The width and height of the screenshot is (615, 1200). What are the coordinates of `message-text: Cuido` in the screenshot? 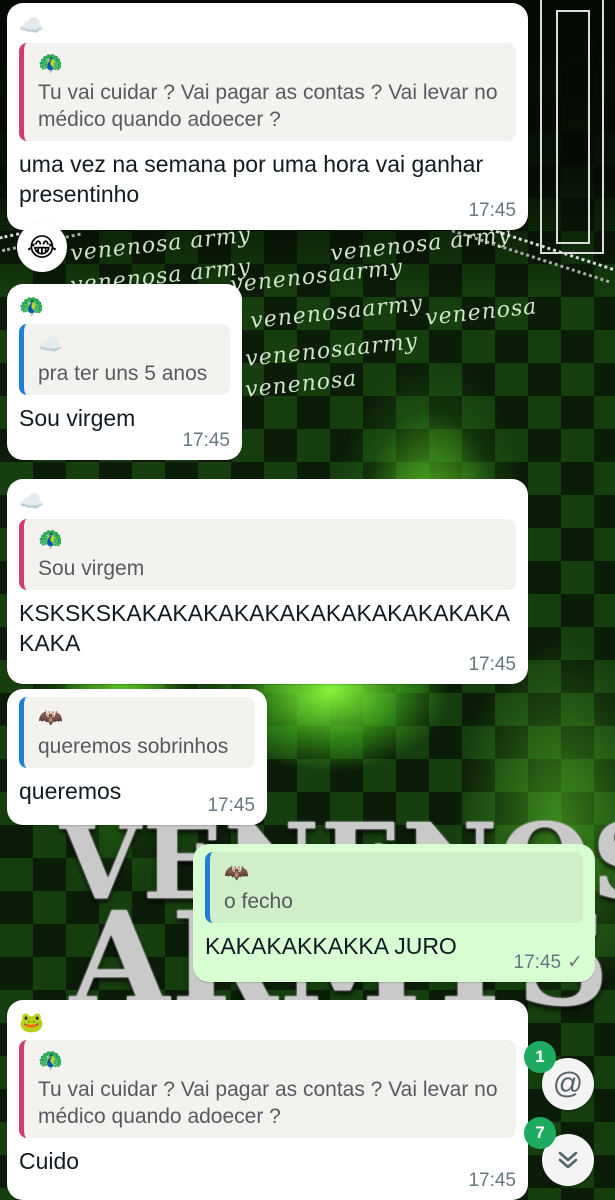 It's located at (49, 1161).